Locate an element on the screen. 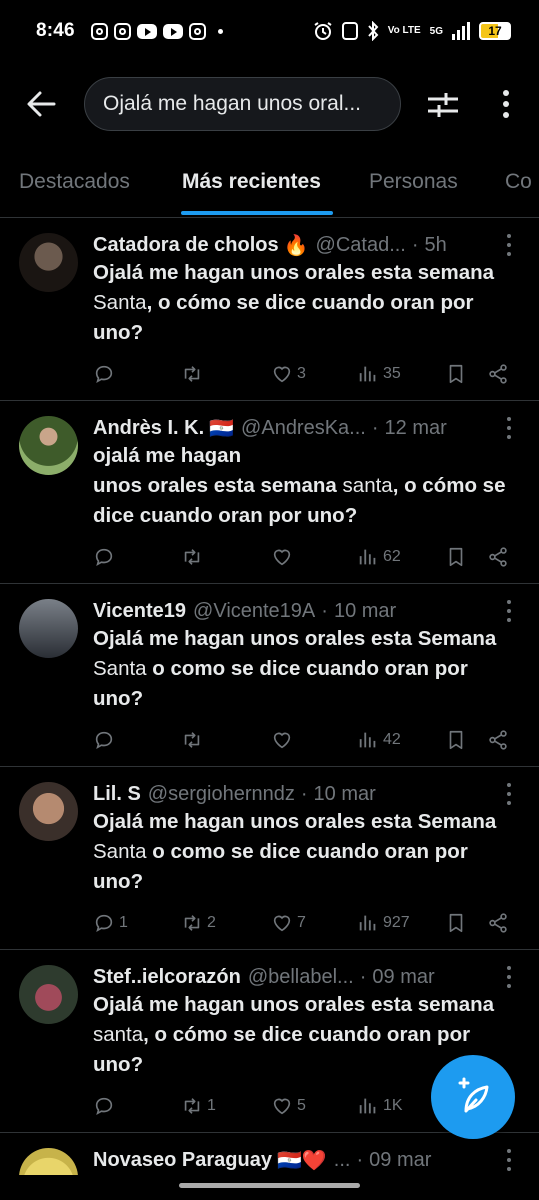 The image size is (539, 1200). retweet-button: 1 is located at coordinates (198, 1106).